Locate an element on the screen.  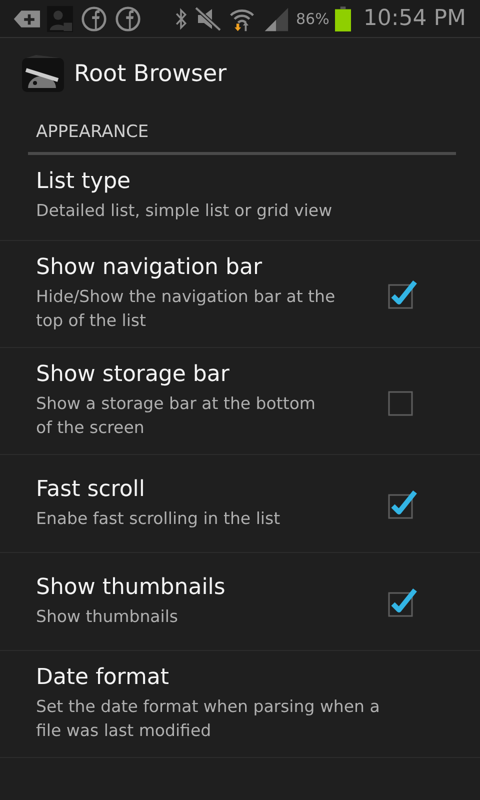
setting-title: List type is located at coordinates (84, 181).